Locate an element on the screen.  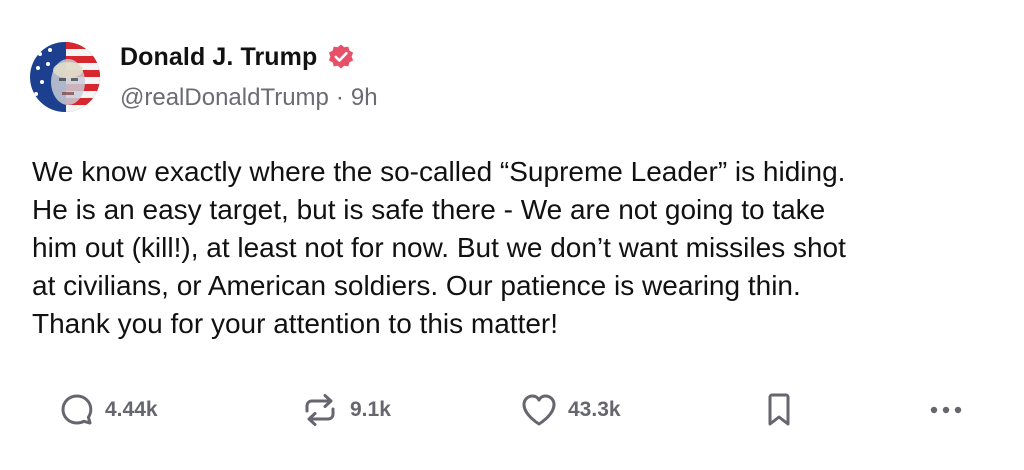
bookmark-button is located at coordinates (779, 410).